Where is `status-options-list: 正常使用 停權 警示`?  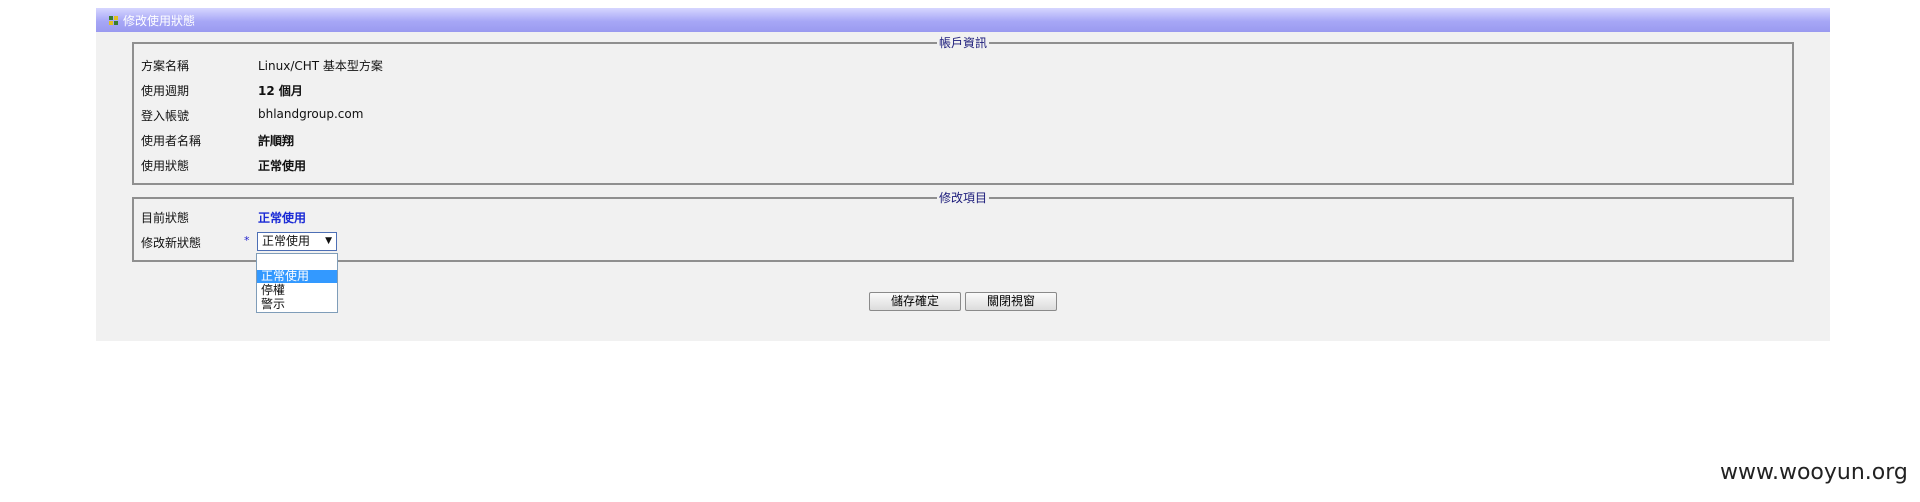 status-options-list: 正常使用 停權 警示 is located at coordinates (297, 283).